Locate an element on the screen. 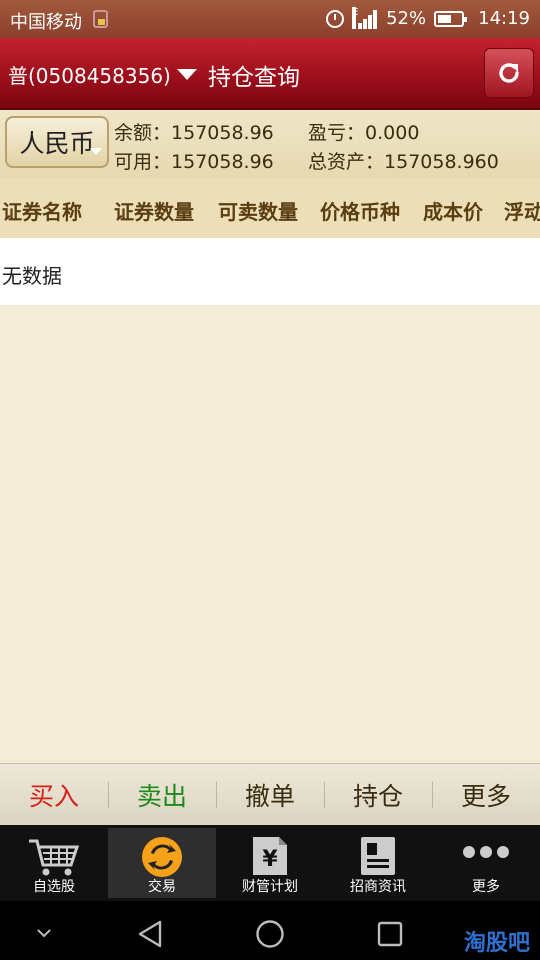  pnl-value: 0.000 is located at coordinates (392, 133).